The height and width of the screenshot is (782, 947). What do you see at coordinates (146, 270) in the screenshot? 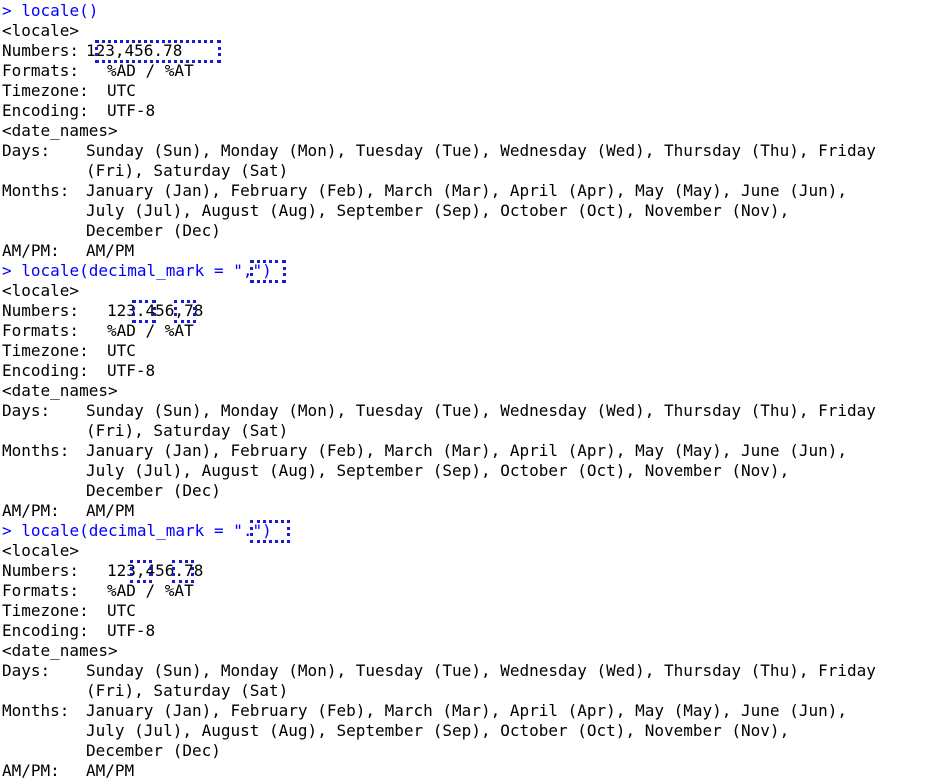
I see `command-text: locale(decimal_mark = ",")` at bounding box center [146, 270].